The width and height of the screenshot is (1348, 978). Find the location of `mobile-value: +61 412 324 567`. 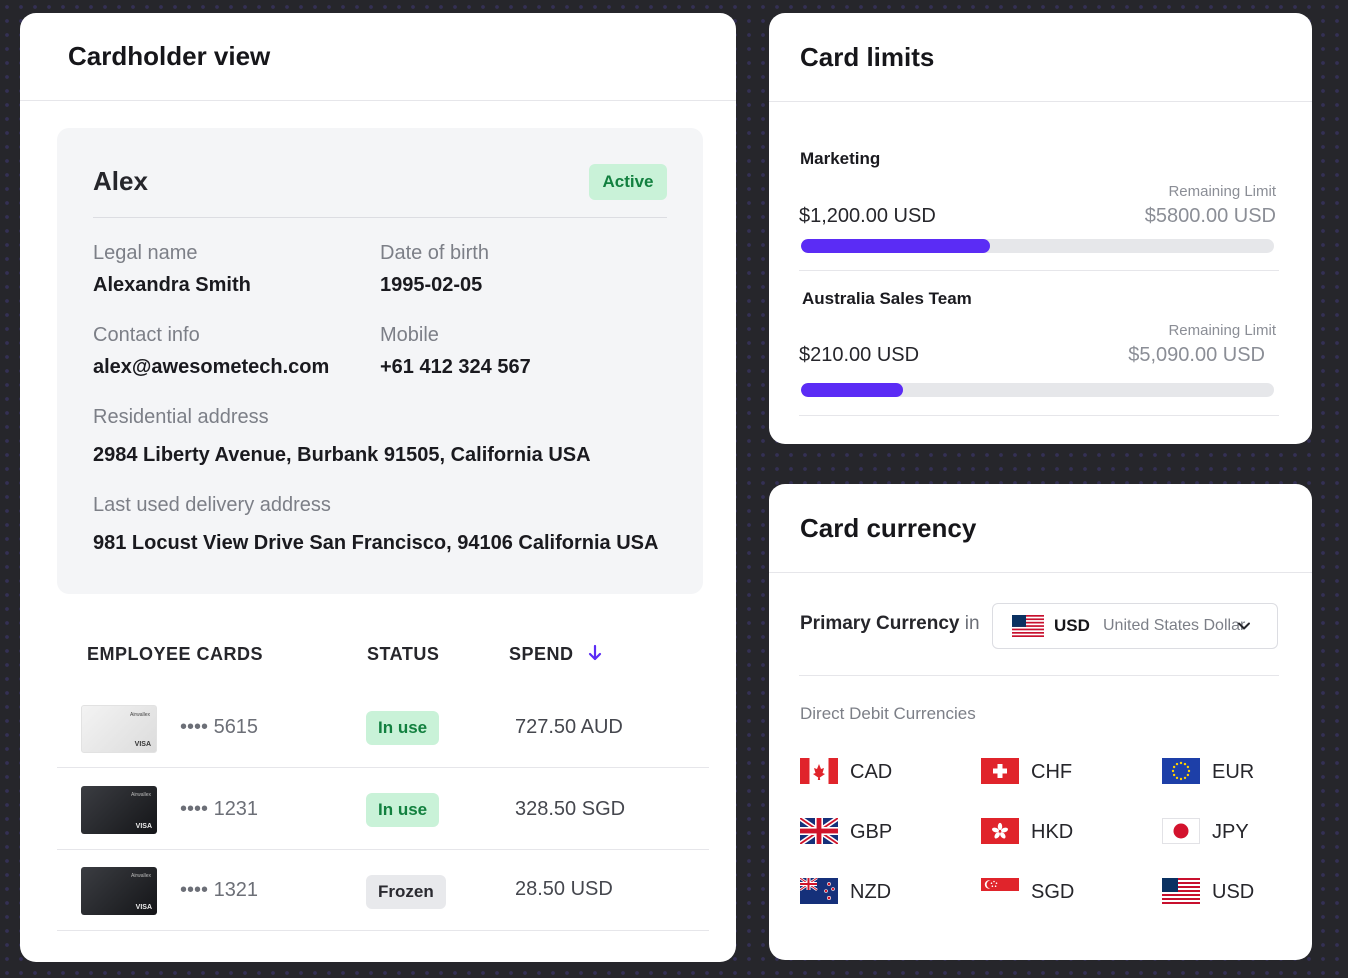

mobile-value: +61 412 324 567 is located at coordinates (455, 367).